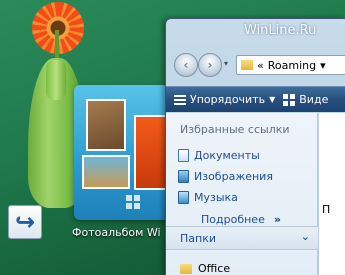  What do you see at coordinates (280, 30) in the screenshot?
I see `watermark: WinLine.Ru` at bounding box center [280, 30].